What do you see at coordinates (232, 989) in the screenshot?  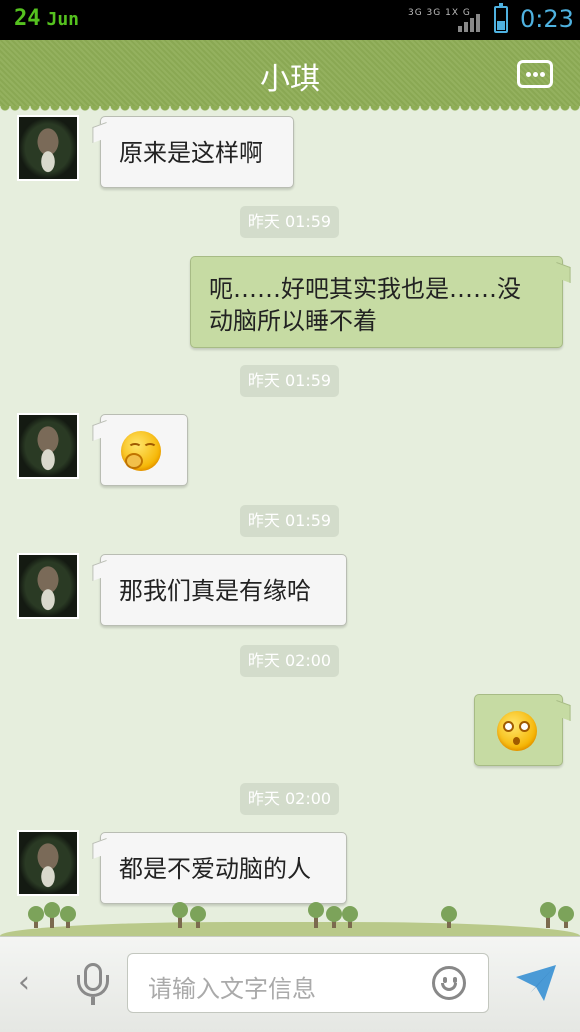 I see `input-placeholder: 请输入文字信息` at bounding box center [232, 989].